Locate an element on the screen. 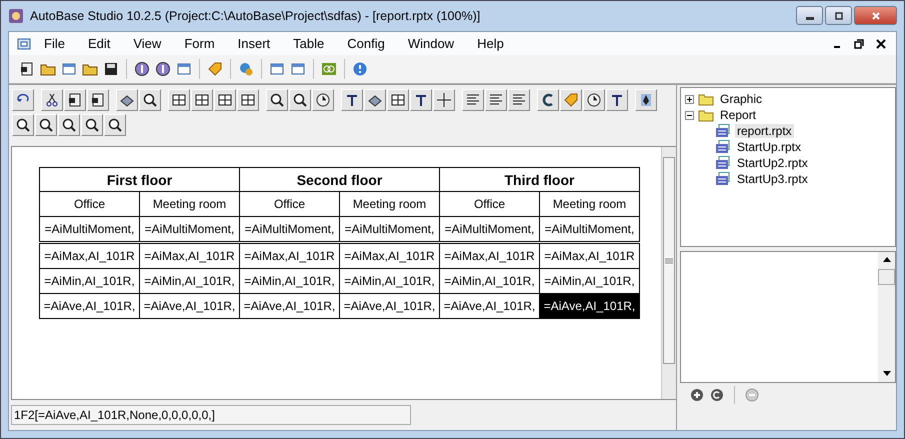 This screenshot has height=439, width=905. save-icon is located at coordinates (111, 69).